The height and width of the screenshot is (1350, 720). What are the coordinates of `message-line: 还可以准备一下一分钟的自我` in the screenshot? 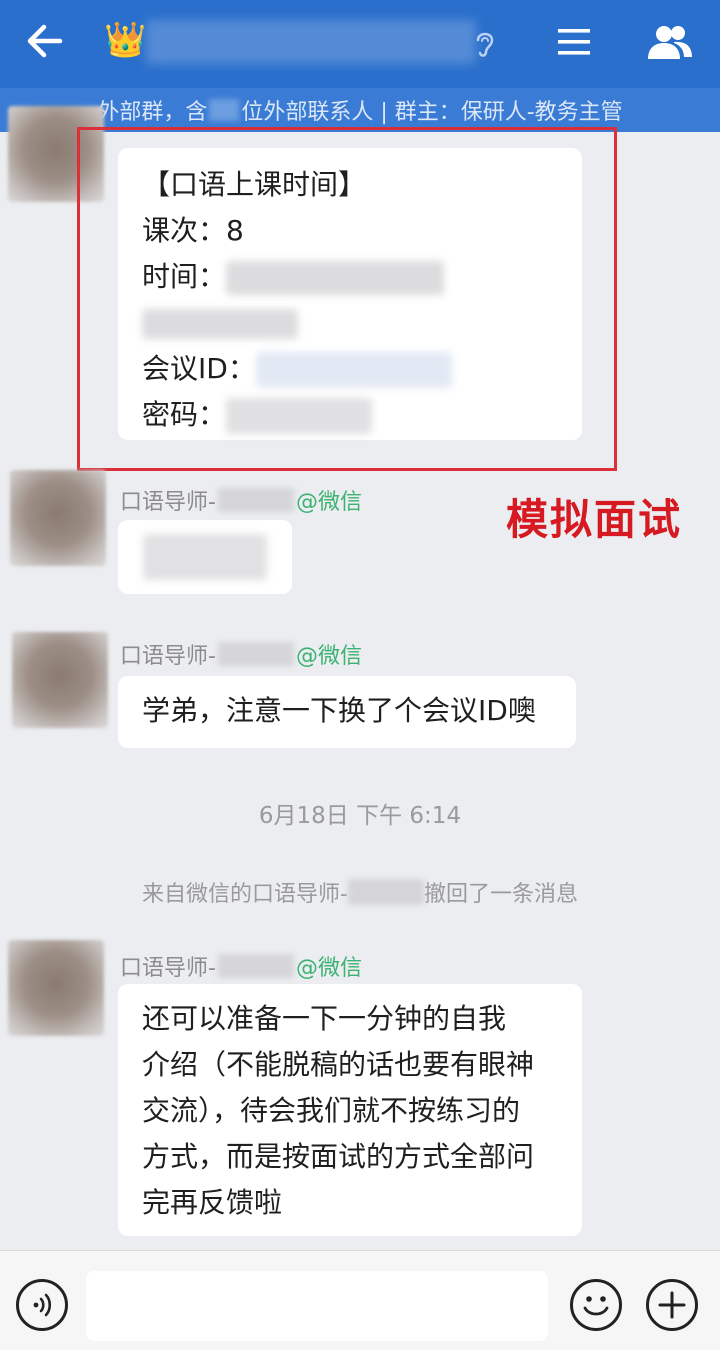 It's located at (324, 1018).